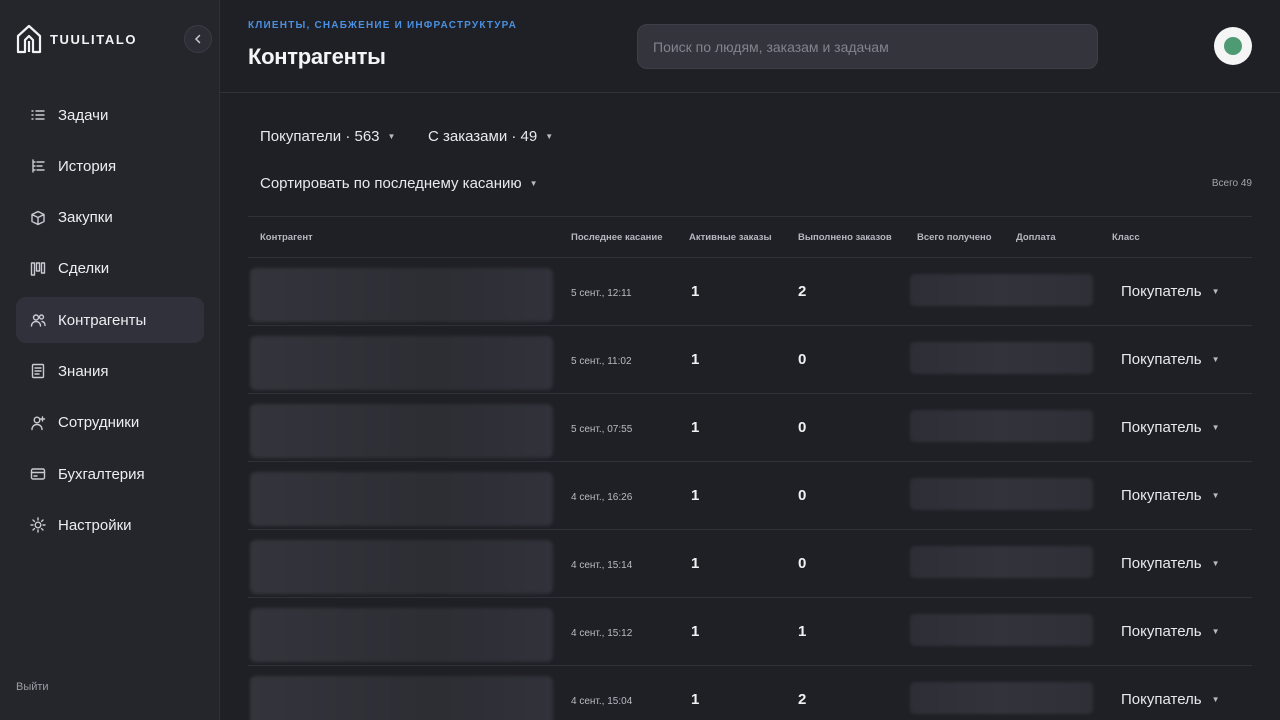  Describe the element at coordinates (1126, 237) in the screenshot. I see `column-header: Класс` at that location.